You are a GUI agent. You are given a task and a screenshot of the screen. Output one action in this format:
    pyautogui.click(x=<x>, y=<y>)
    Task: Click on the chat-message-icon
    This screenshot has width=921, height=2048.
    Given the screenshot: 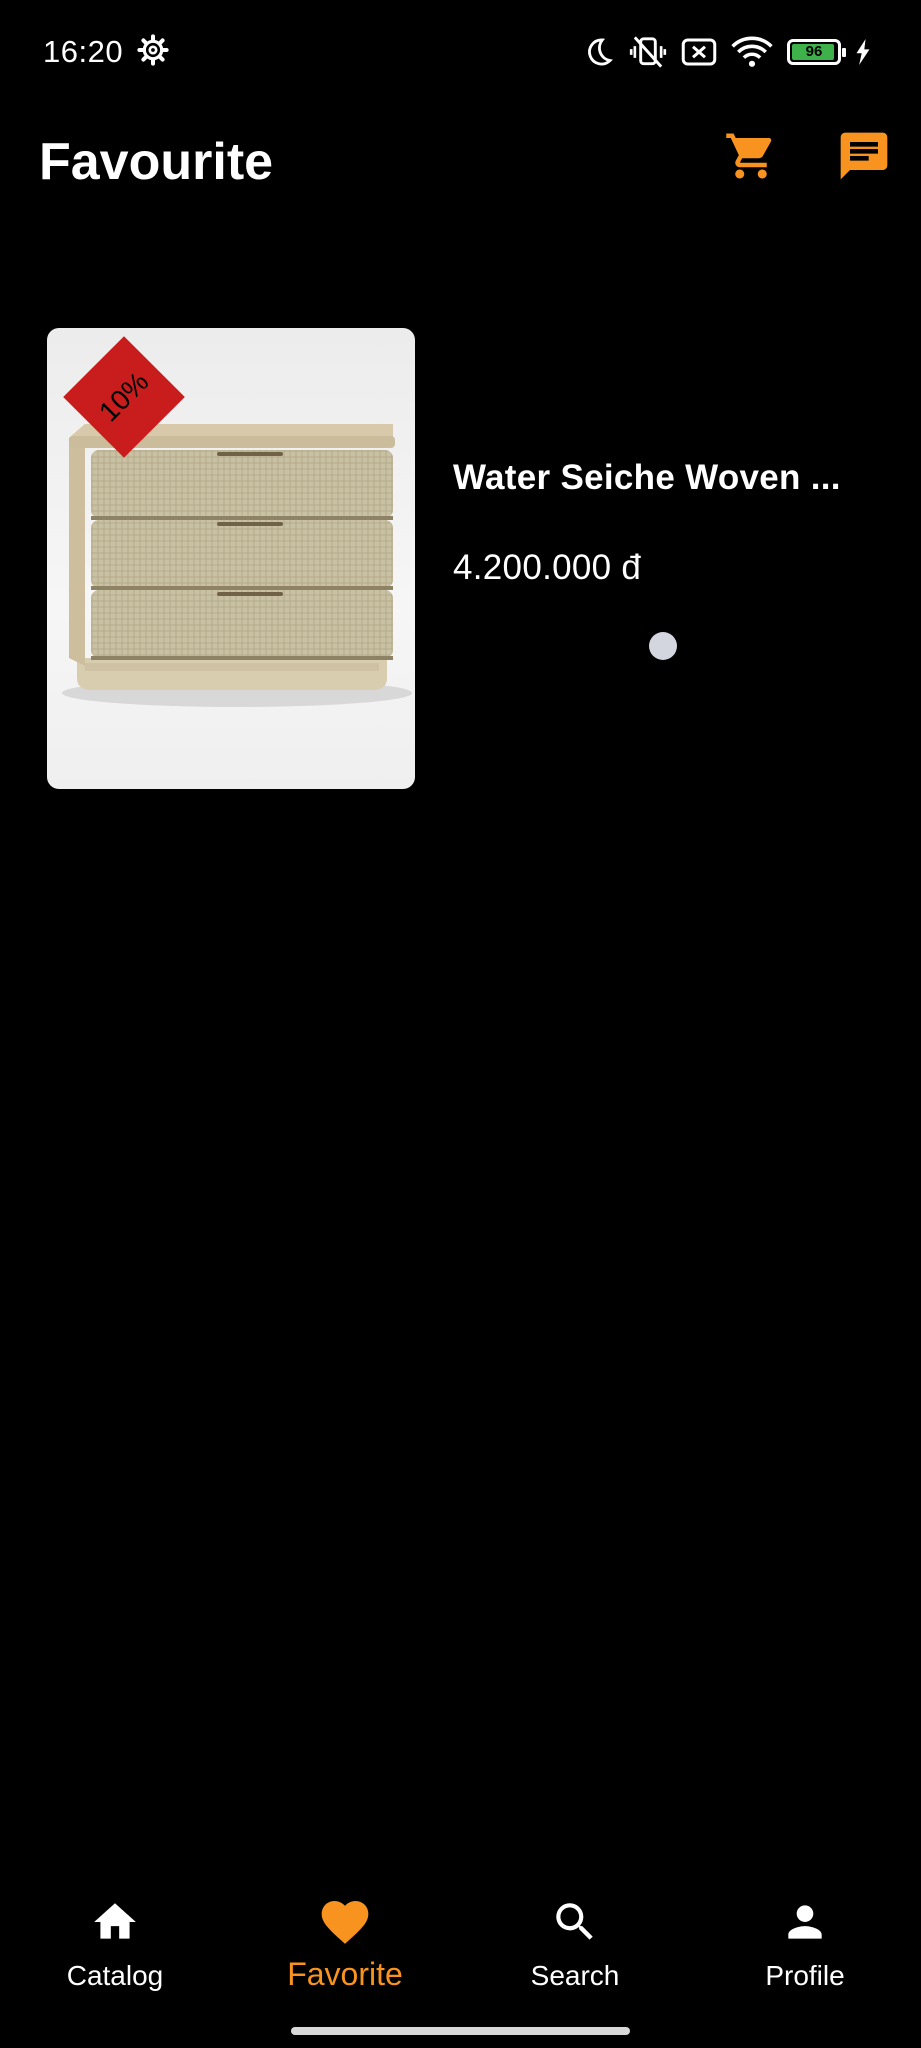 What is the action you would take?
    pyautogui.click(x=864, y=156)
    